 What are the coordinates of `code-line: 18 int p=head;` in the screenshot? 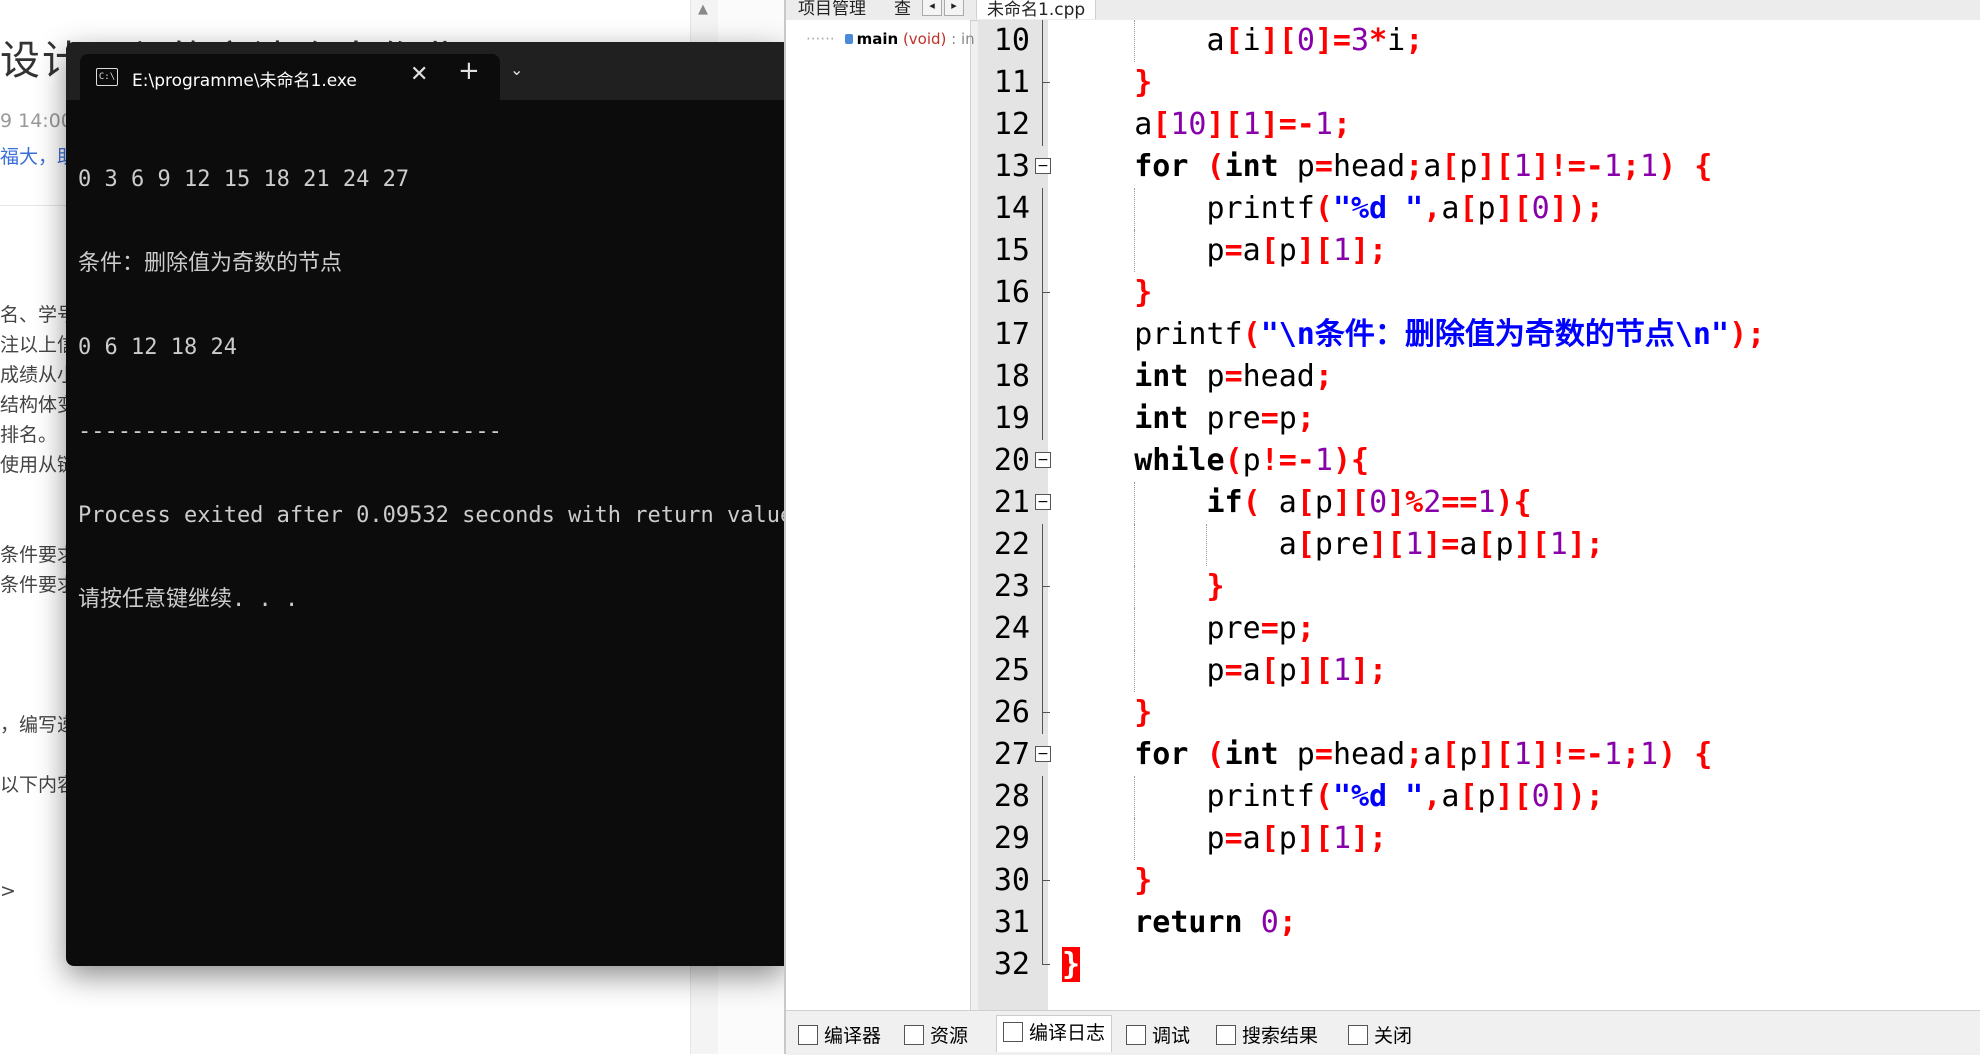 It's located at (1479, 377).